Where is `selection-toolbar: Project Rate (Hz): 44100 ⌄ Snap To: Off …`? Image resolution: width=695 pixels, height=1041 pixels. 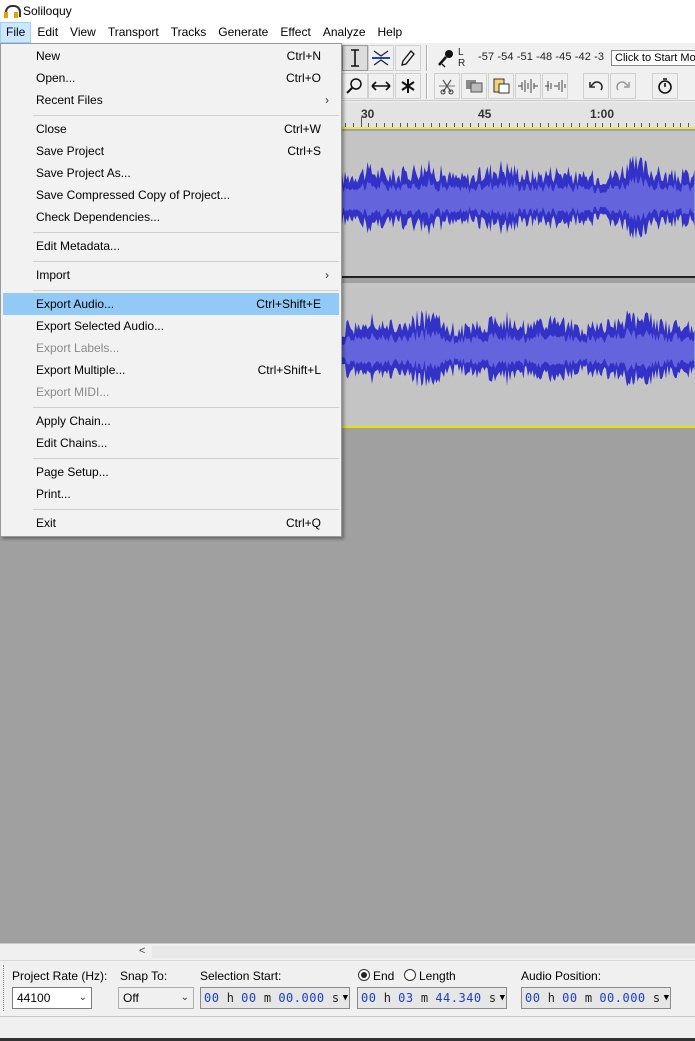
selection-toolbar: Project Rate (Hz): 44100 ⌄ Snap To: Off … is located at coordinates (347, 988).